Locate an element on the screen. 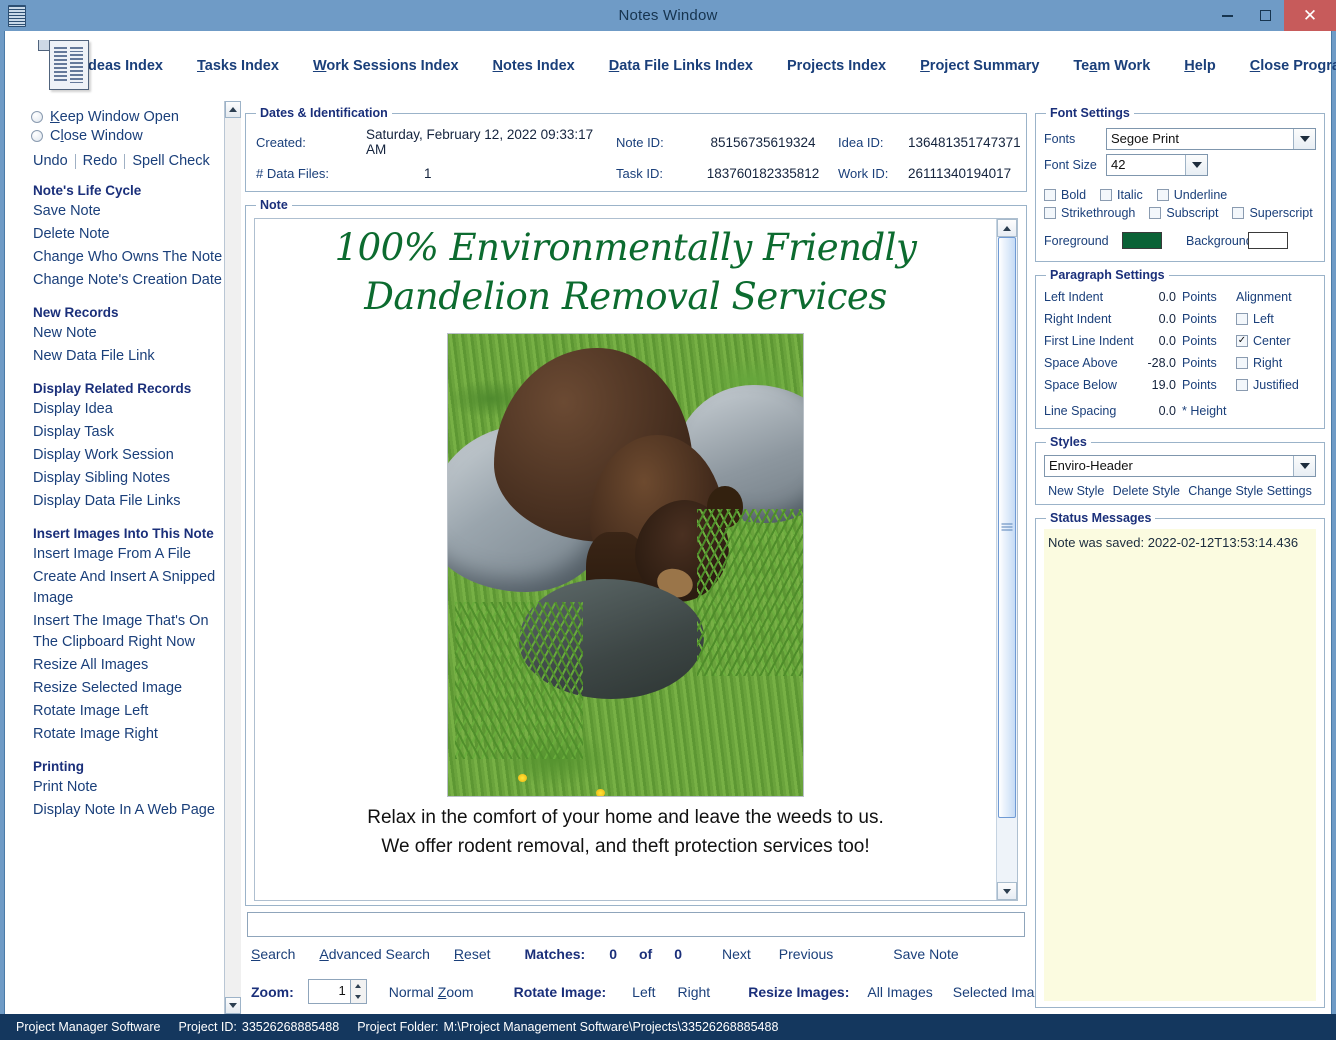 The width and height of the screenshot is (1336, 1040). checkbox-bold: Bold is located at coordinates (1065, 195).